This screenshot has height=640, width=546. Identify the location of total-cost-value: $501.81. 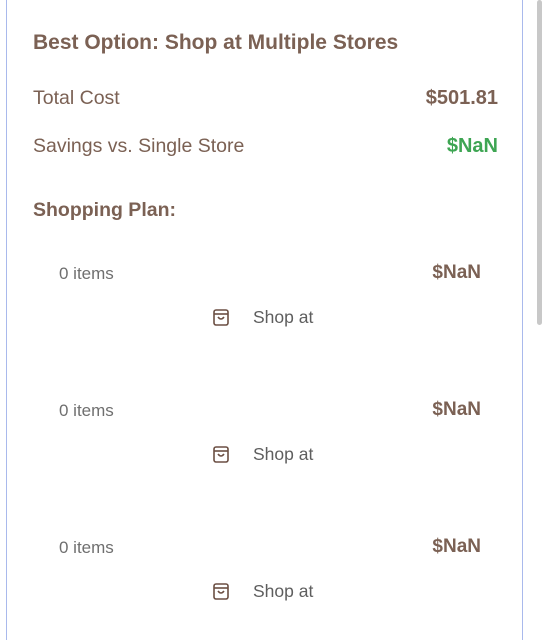
(461, 98).